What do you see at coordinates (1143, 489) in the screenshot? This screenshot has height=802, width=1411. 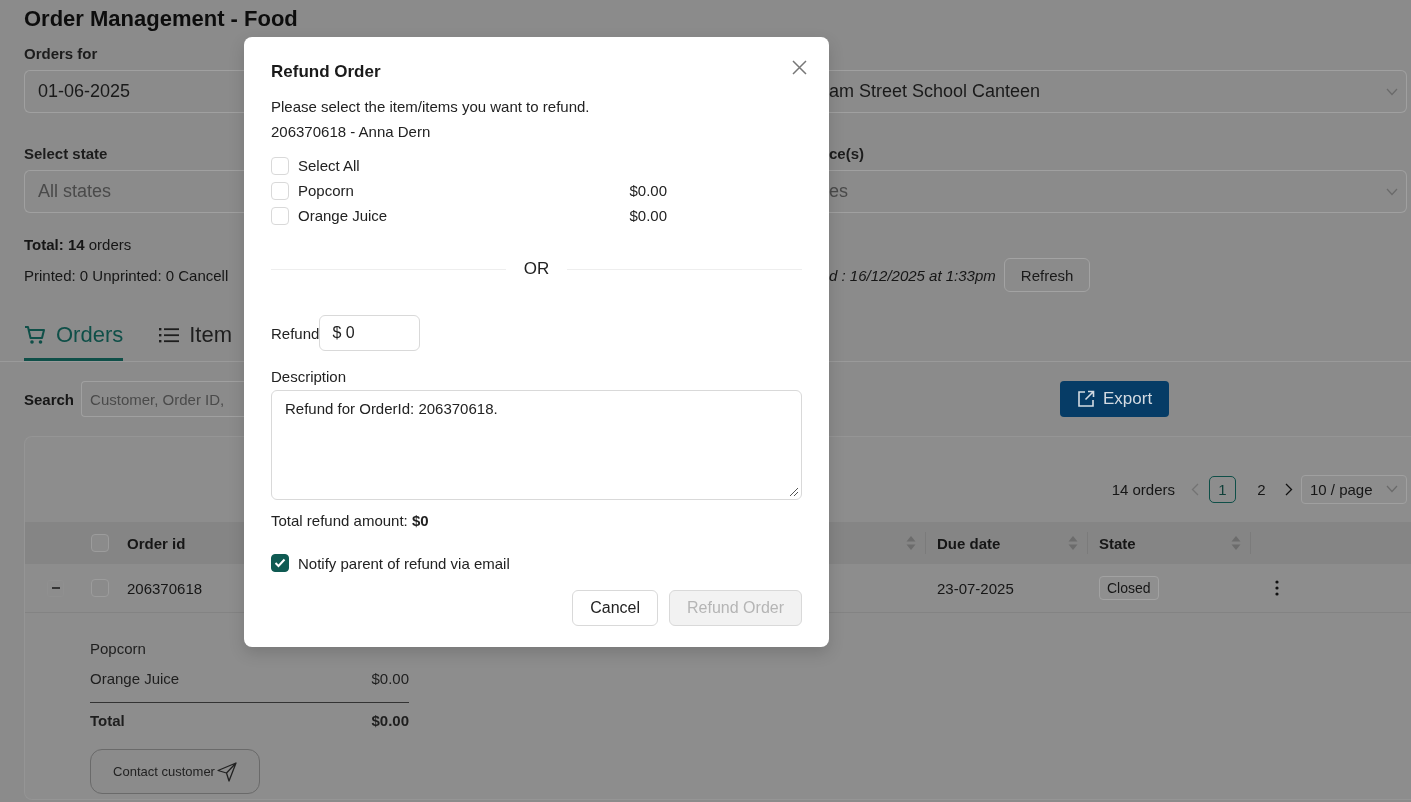 I see `order-count: 14 orders` at bounding box center [1143, 489].